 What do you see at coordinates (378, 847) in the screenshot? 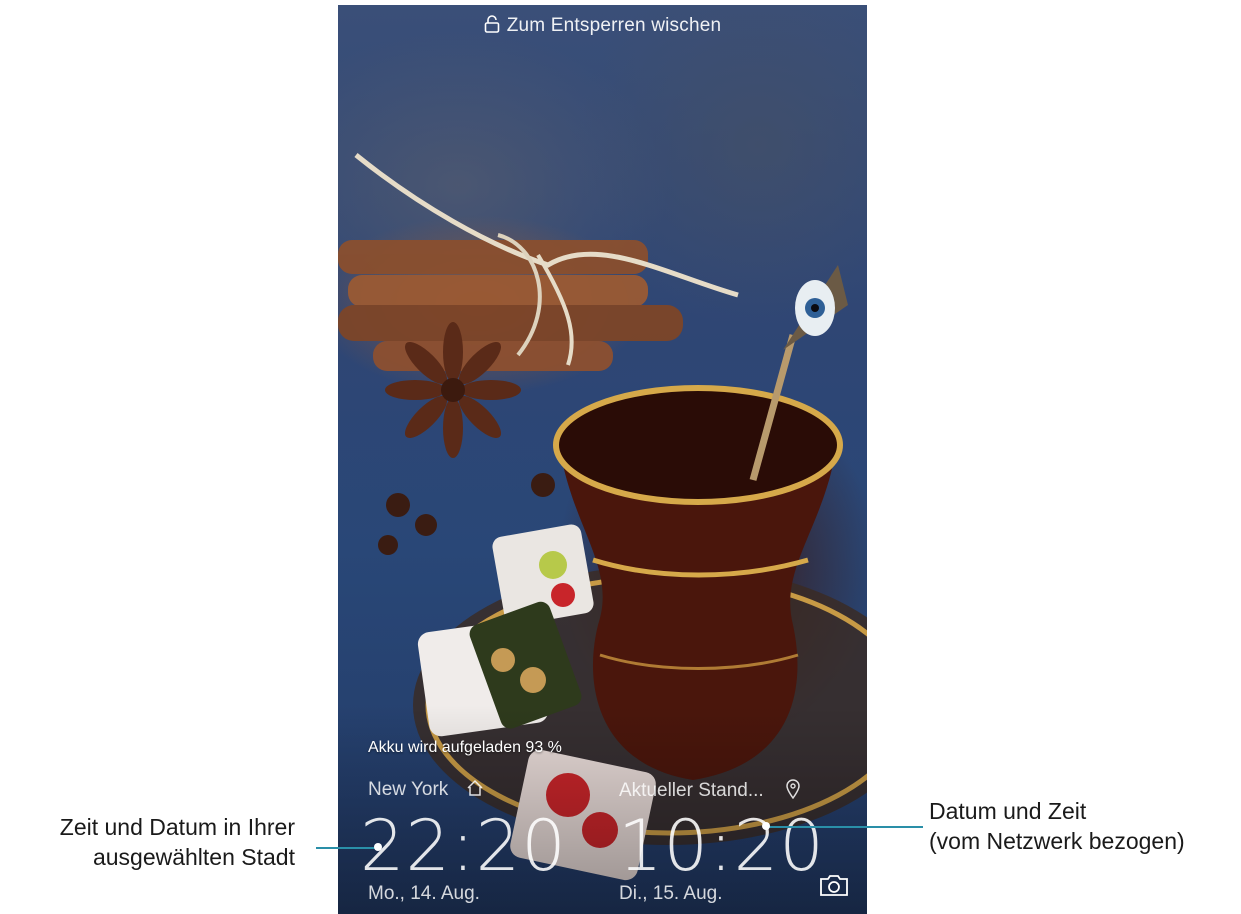
I see `callout-home-dot` at bounding box center [378, 847].